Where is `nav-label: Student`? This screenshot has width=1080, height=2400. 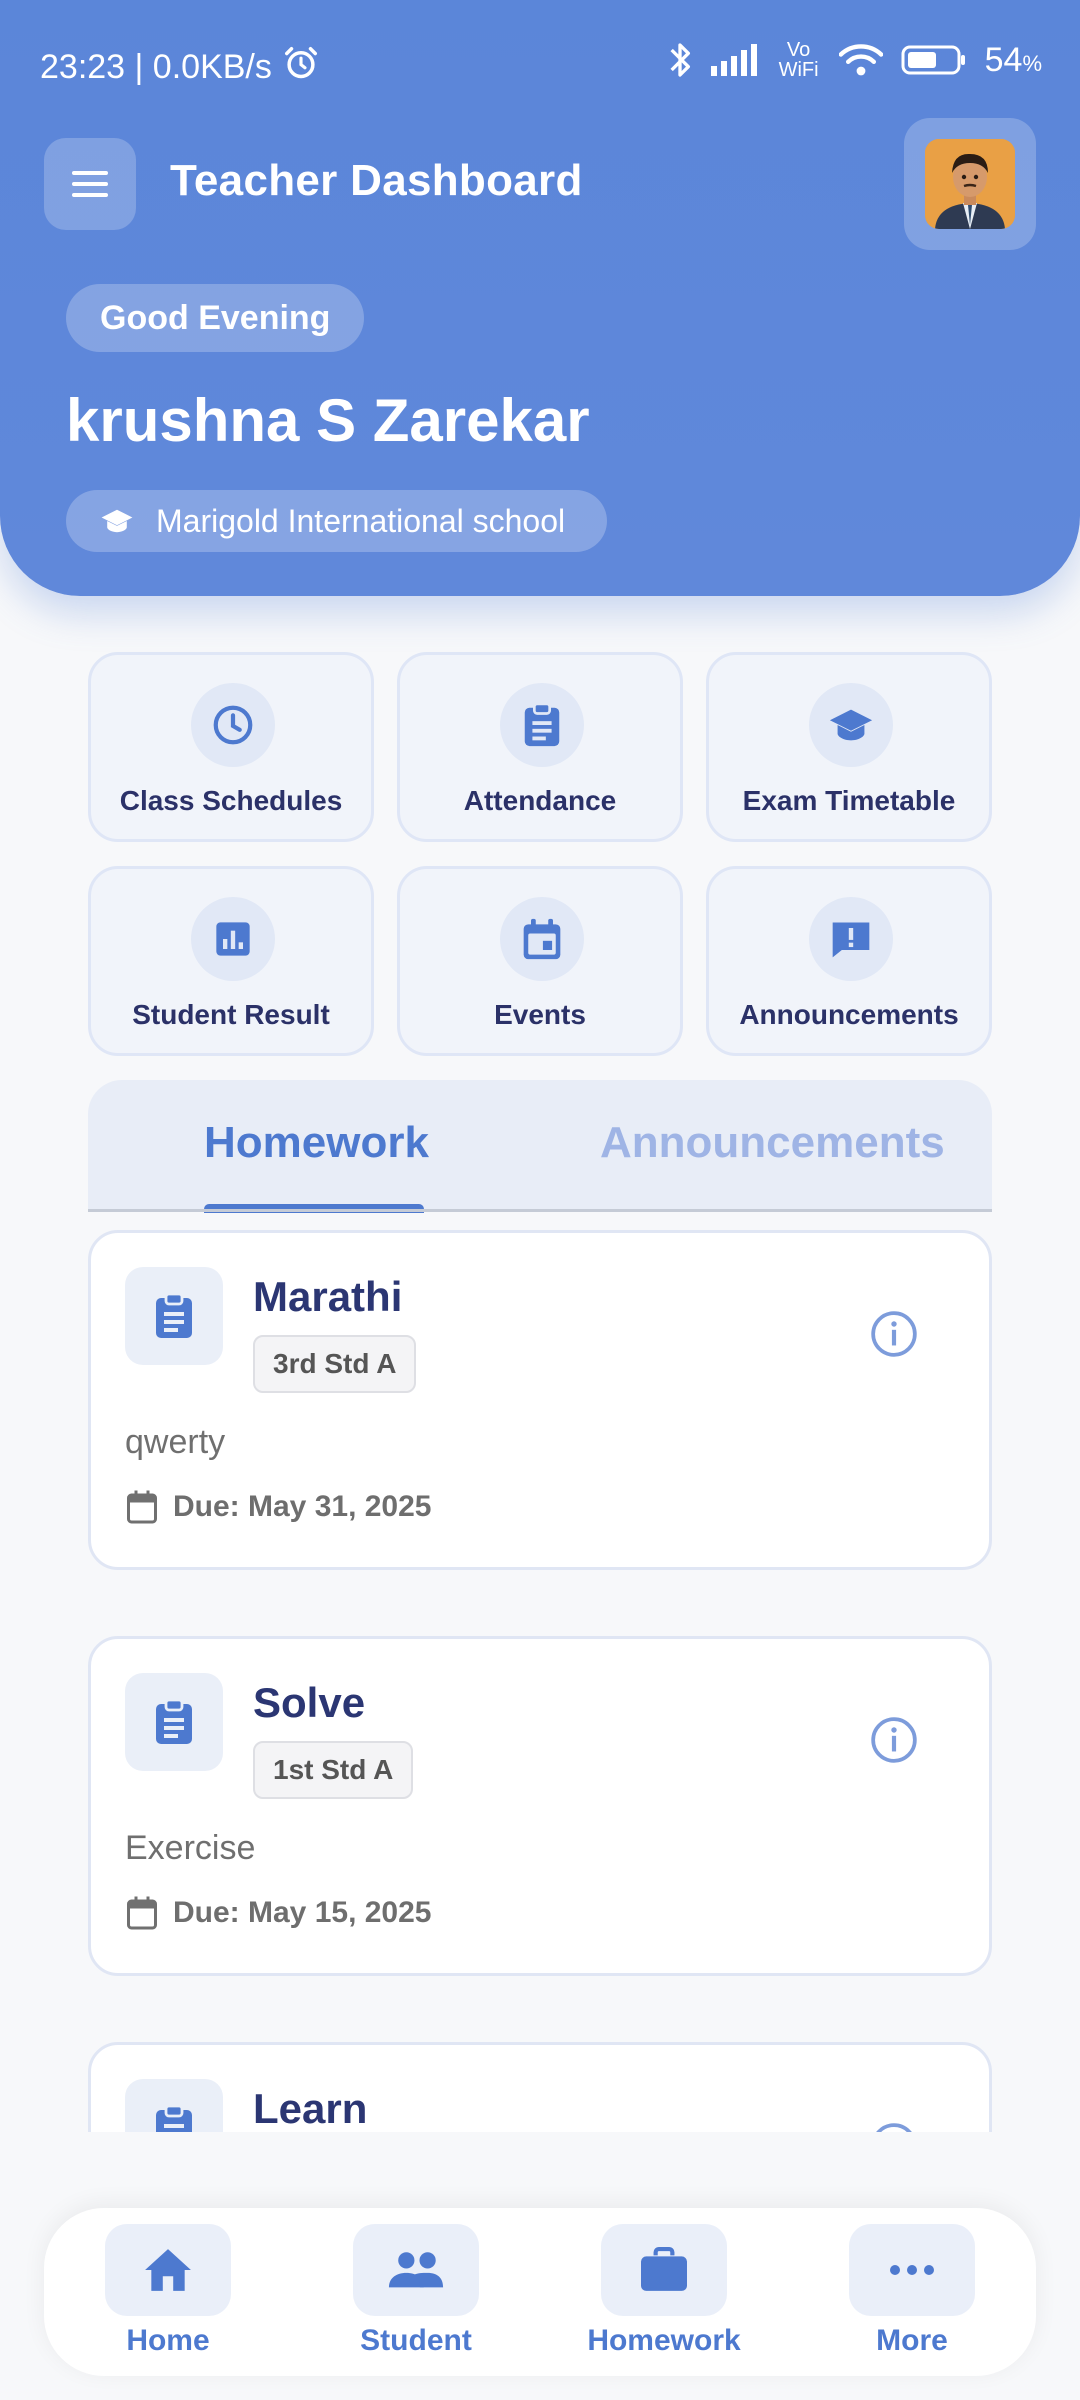 nav-label: Student is located at coordinates (416, 2340).